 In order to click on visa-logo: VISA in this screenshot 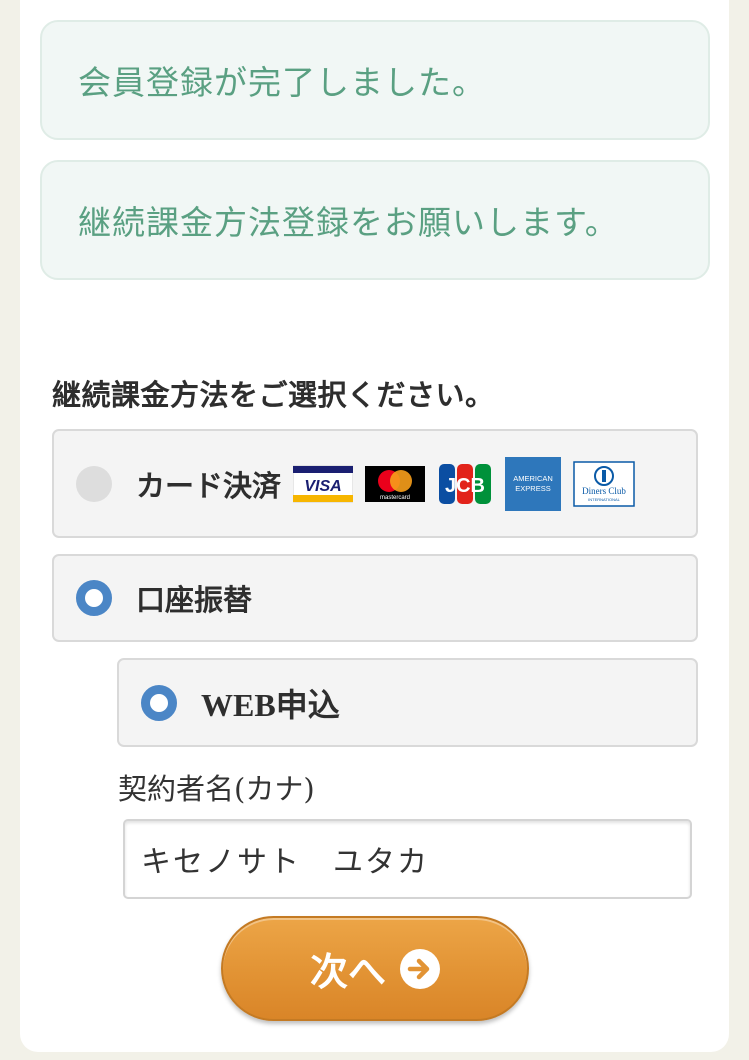, I will do `click(323, 483)`.